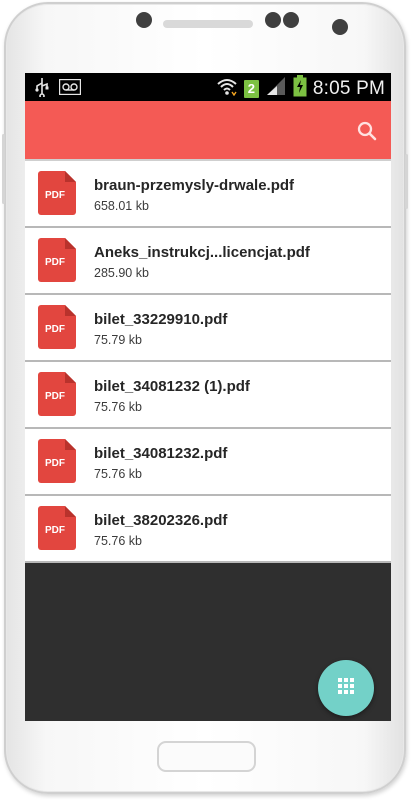  I want to click on file-size: 658.01 kb, so click(121, 206).